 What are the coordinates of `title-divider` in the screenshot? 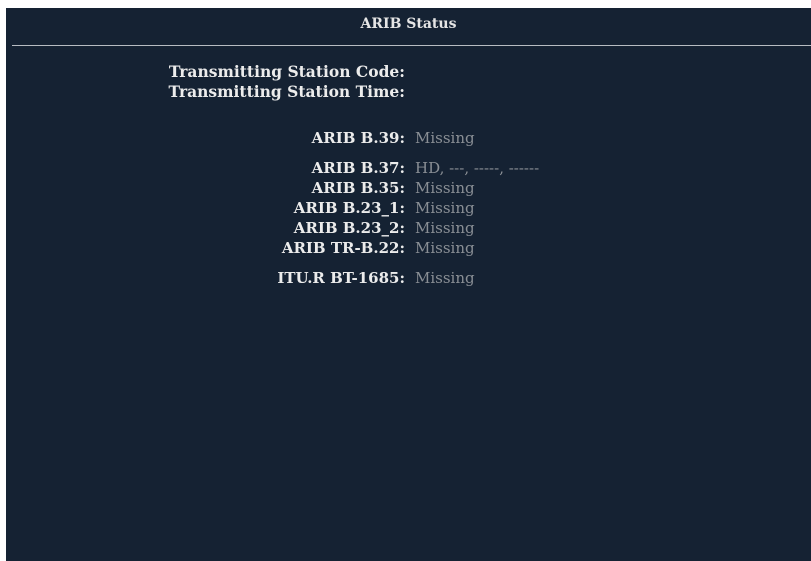 It's located at (411, 45).